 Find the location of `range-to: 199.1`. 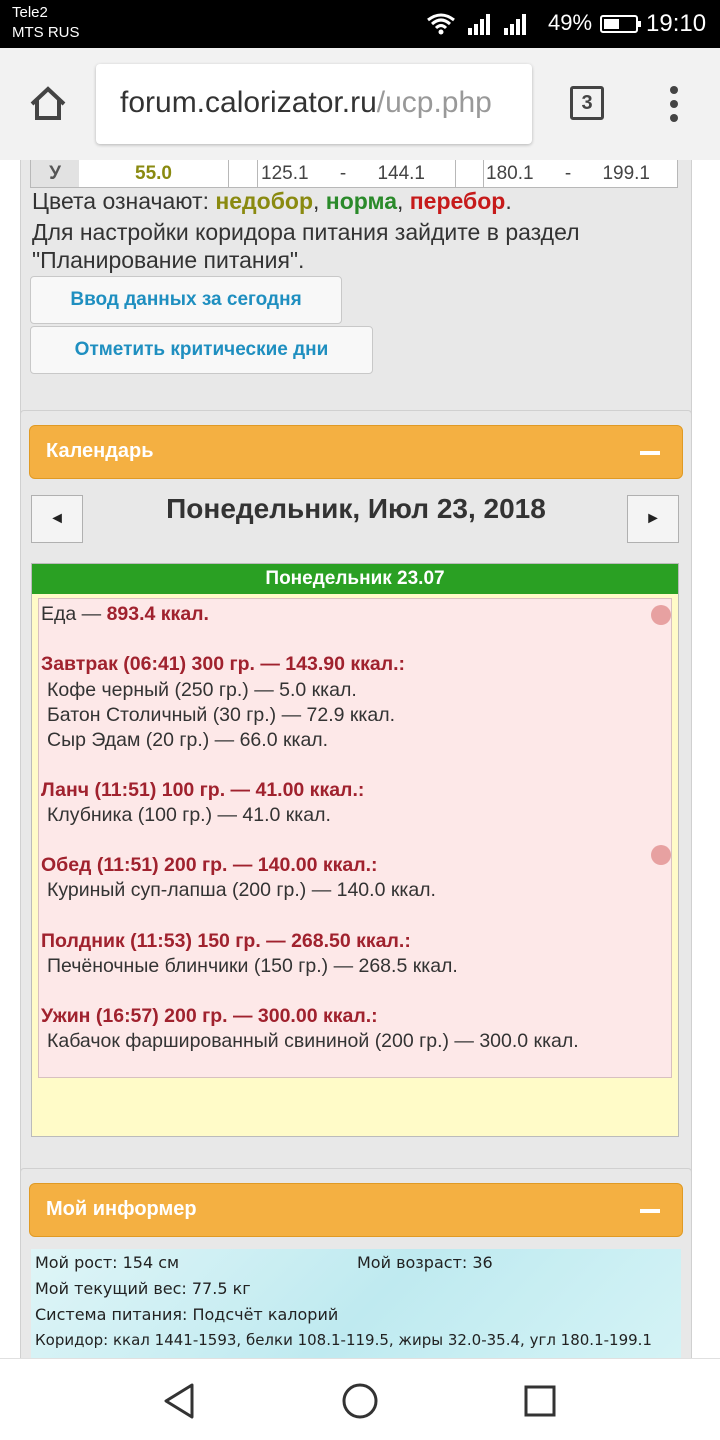

range-to: 199.1 is located at coordinates (626, 173).